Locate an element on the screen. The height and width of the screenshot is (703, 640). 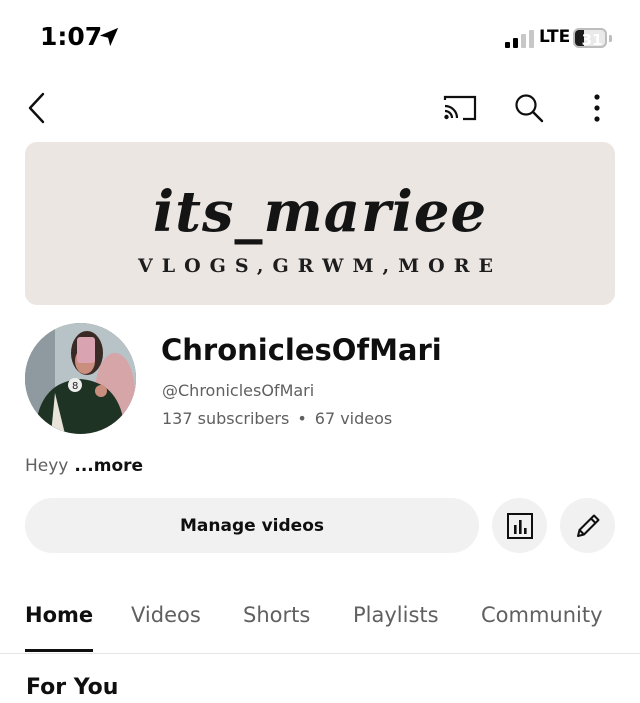
channel-stats: 137 subscribers • 67 videos is located at coordinates (277, 418).